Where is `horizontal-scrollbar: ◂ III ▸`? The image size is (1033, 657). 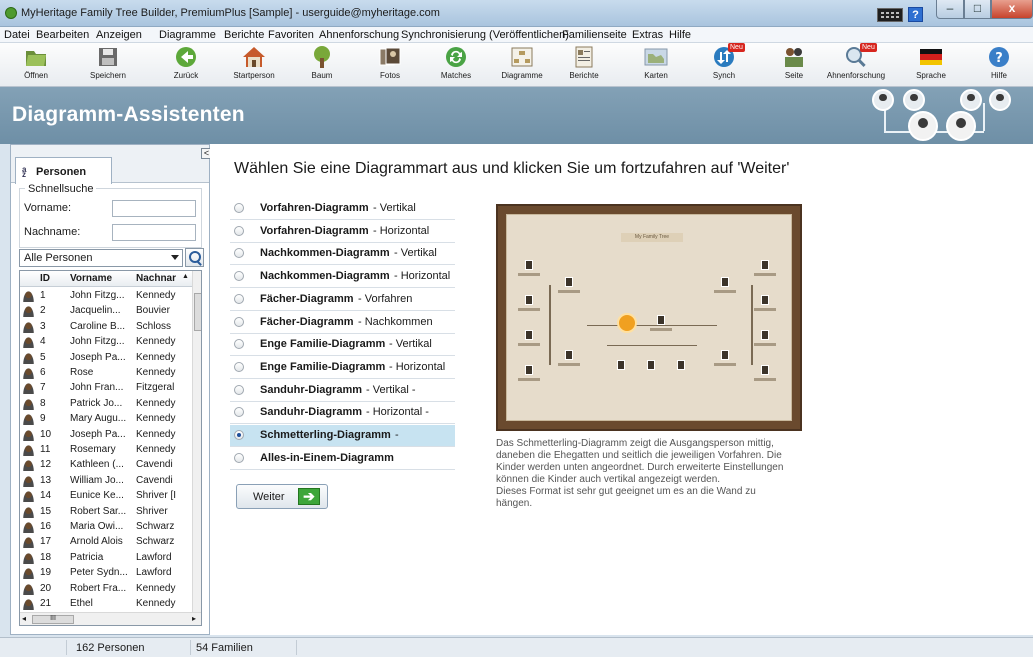 horizontal-scrollbar: ◂ III ▸ is located at coordinates (110, 618).